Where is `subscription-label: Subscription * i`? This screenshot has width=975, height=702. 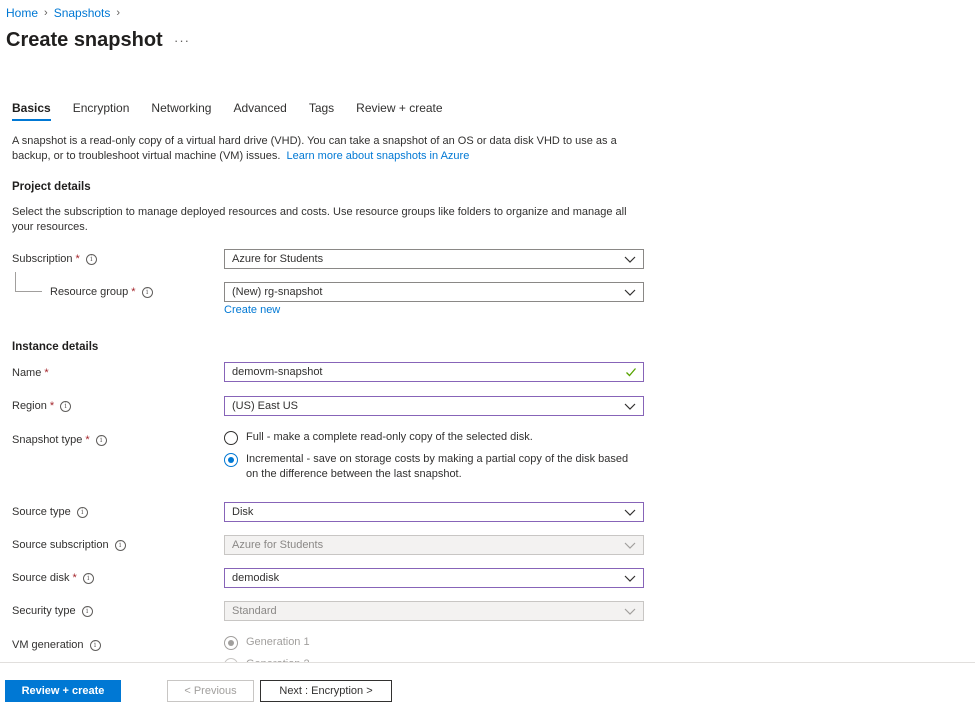
subscription-label: Subscription * i is located at coordinates (54, 259).